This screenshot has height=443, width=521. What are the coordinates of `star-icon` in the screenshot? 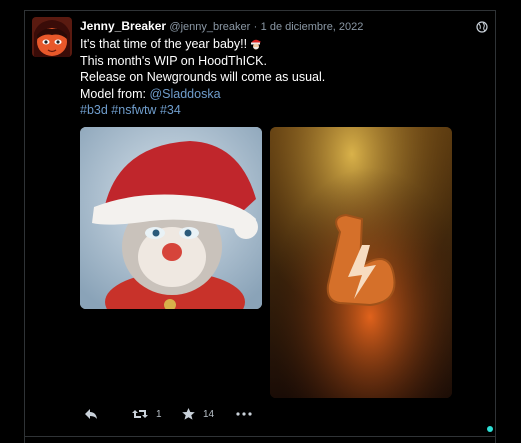 It's located at (188, 414).